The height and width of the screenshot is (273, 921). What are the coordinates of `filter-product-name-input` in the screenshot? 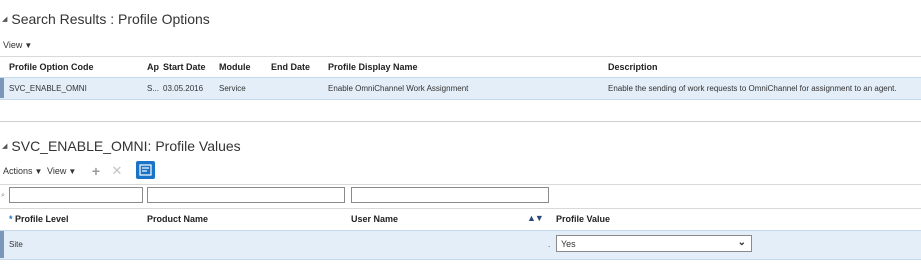 It's located at (246, 195).